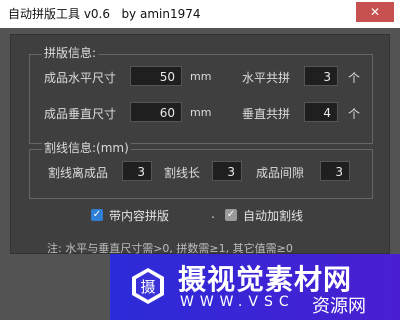  I want to click on watermark-banner: 摄 摄视觉素材网 WWW.VSC 资源网, so click(255, 287).